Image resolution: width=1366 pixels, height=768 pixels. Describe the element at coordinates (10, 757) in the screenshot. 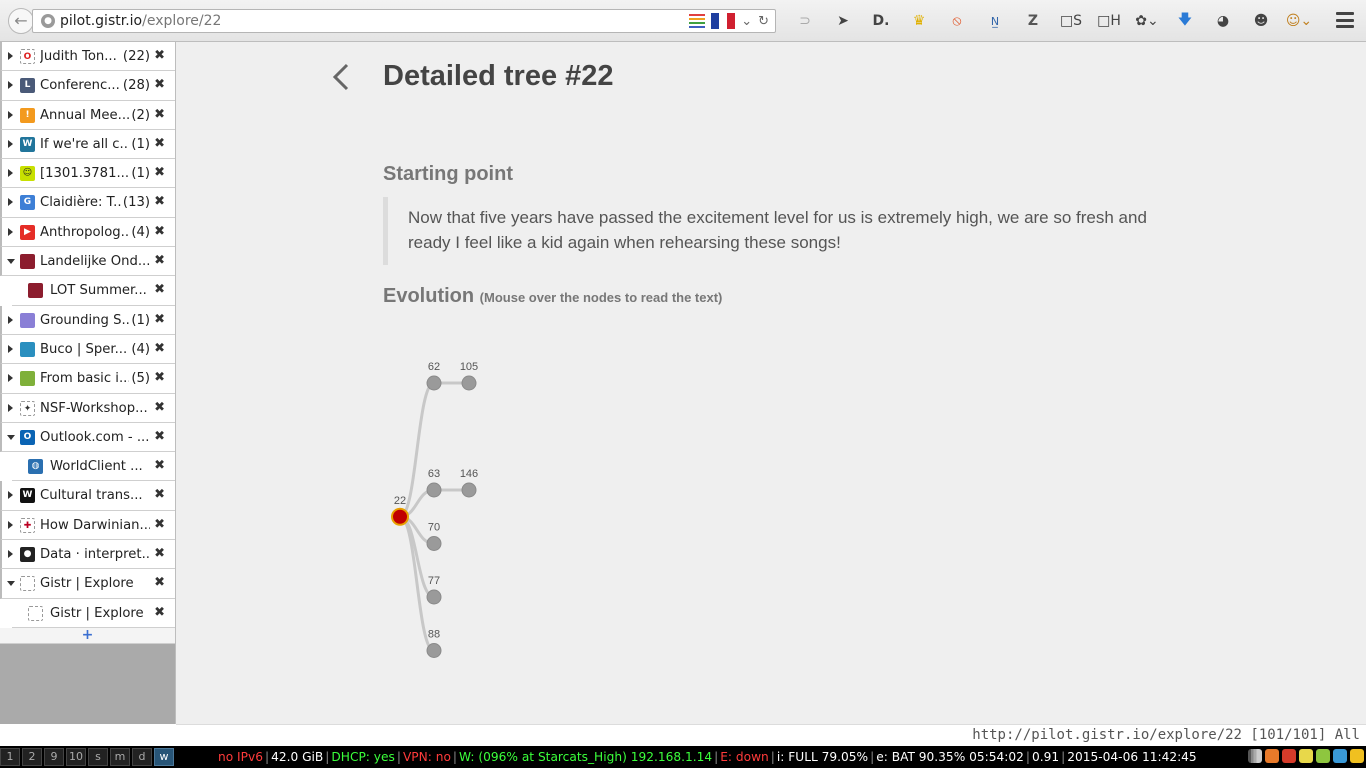

I see `workspace-button: 1` at that location.